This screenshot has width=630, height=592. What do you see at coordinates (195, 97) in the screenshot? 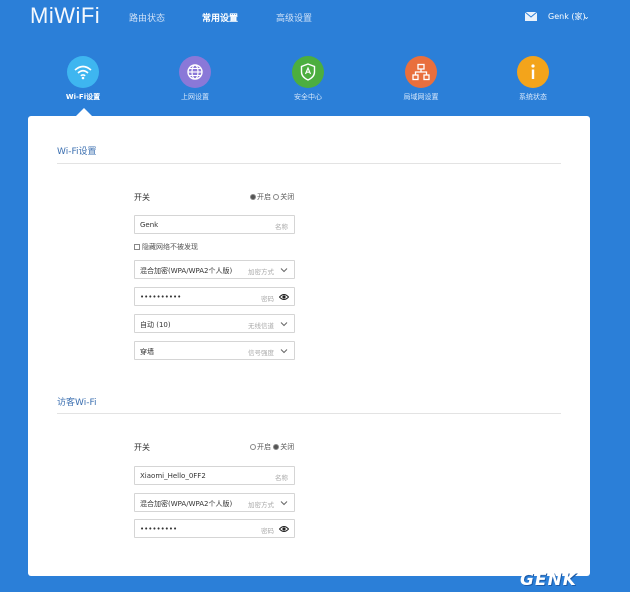
I see `category-label: 上网设置` at bounding box center [195, 97].